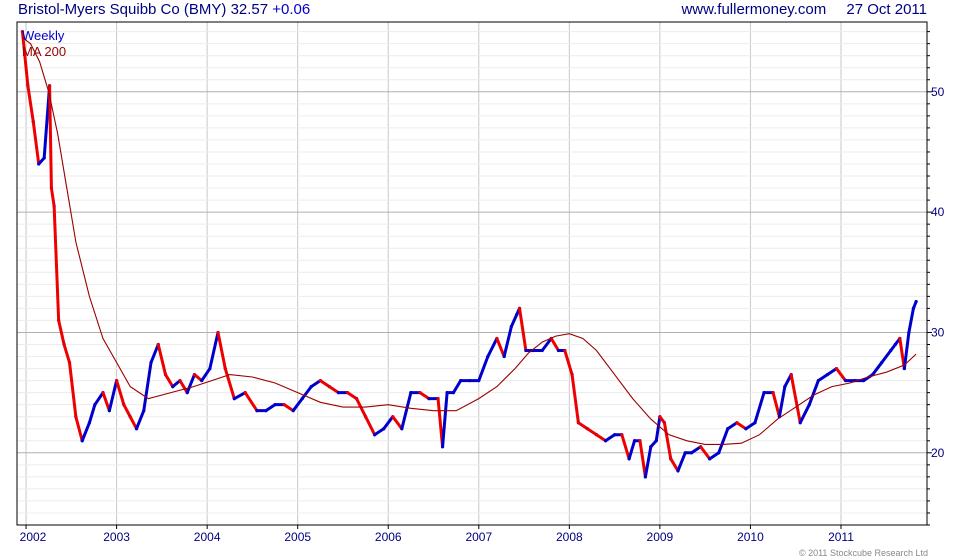 The image size is (980, 560). Describe the element at coordinates (388, 537) in the screenshot. I see `x-tick-label: 2006` at that location.